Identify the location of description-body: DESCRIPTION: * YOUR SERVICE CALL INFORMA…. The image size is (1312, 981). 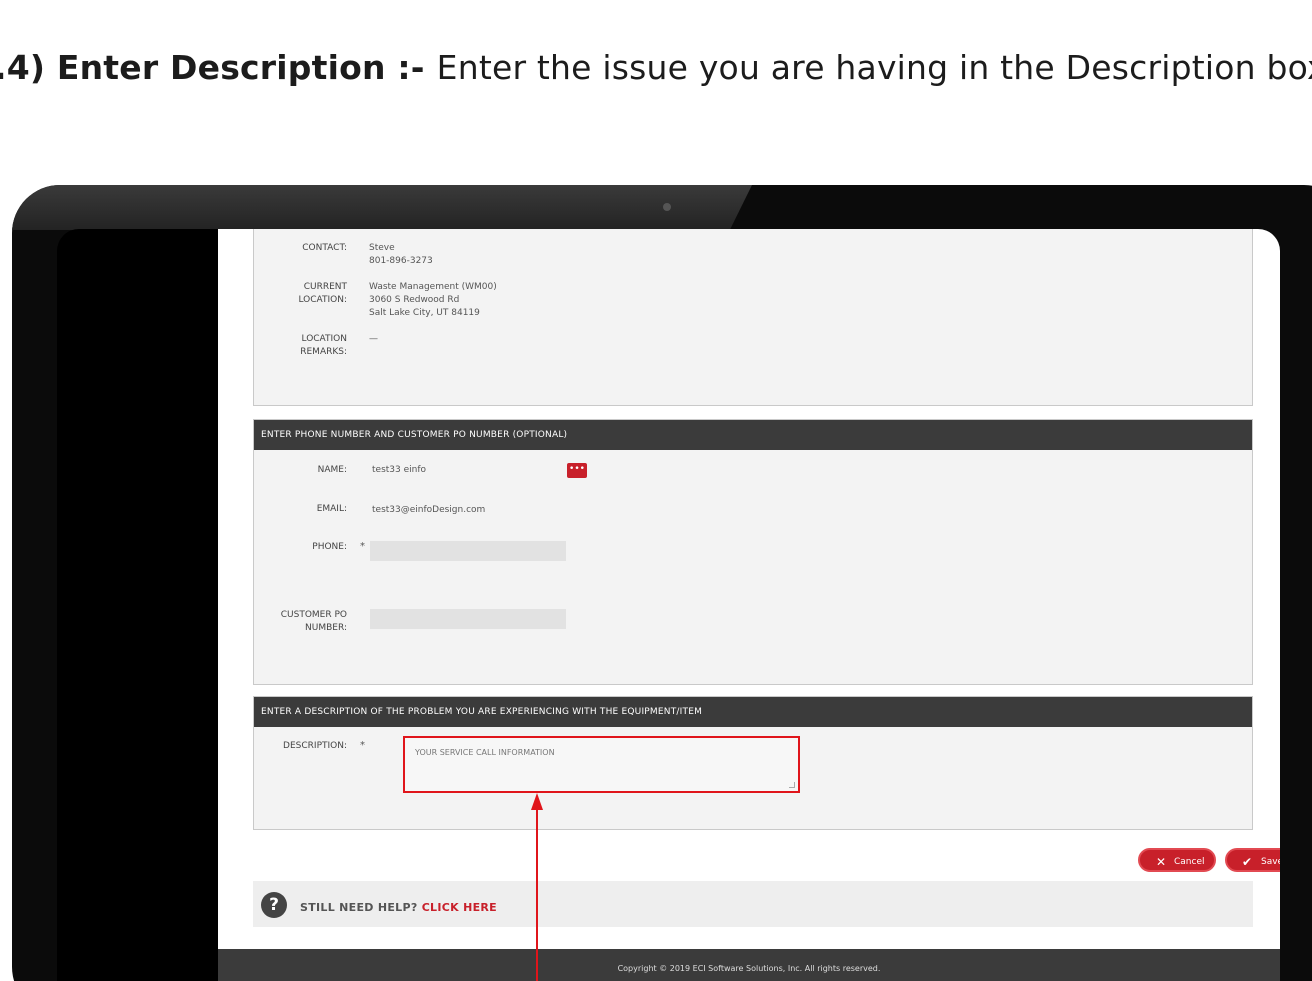
(753, 779).